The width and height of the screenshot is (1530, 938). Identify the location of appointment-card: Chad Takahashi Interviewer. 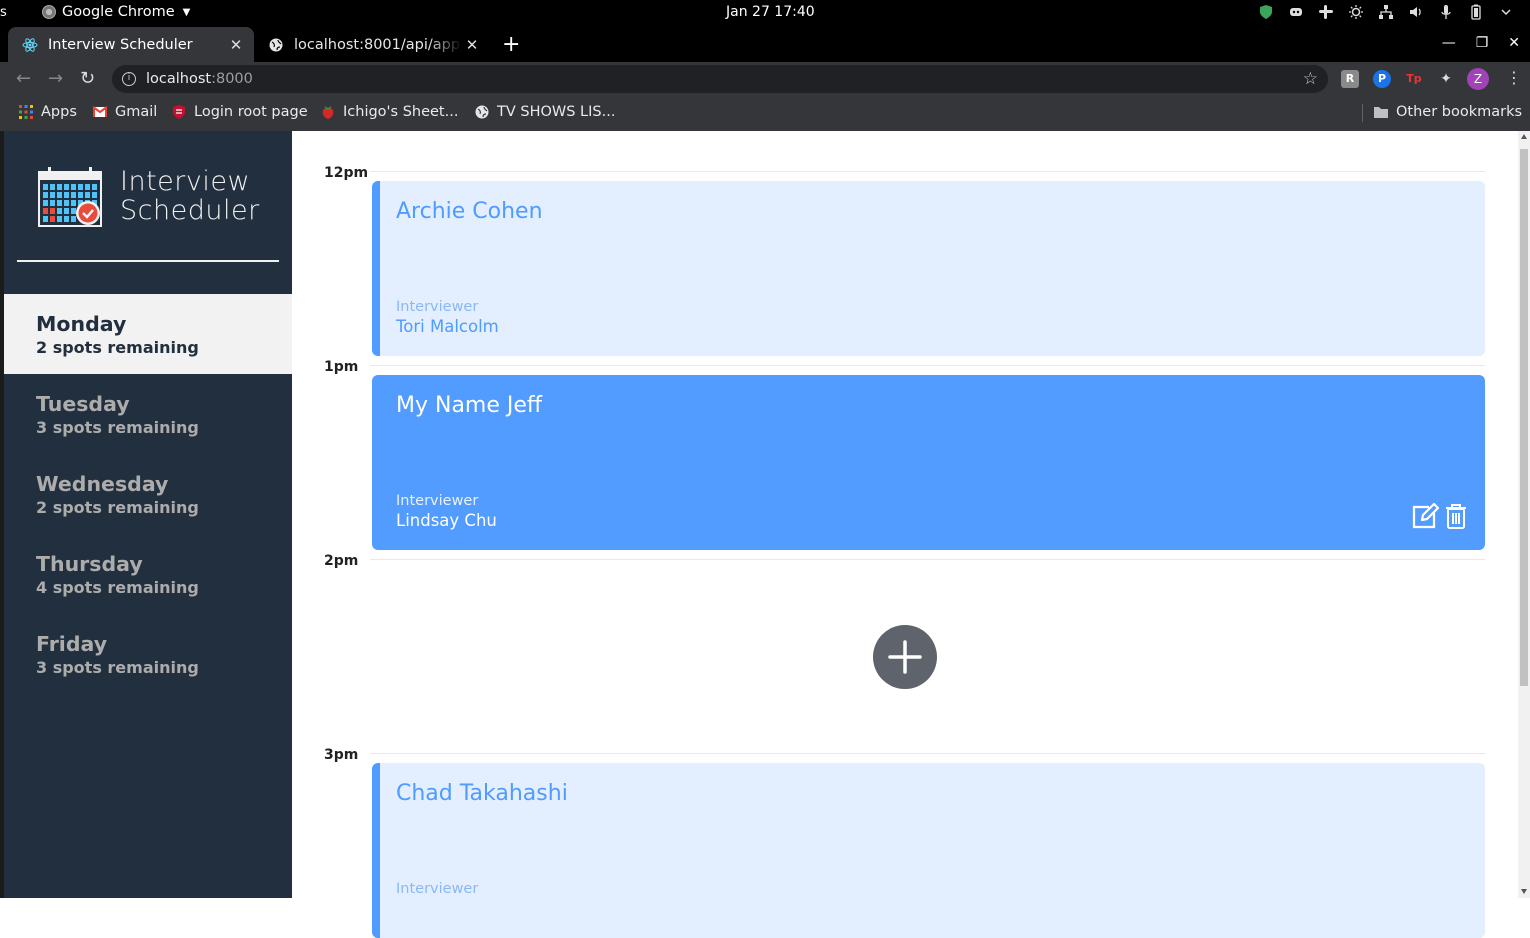
(928, 850).